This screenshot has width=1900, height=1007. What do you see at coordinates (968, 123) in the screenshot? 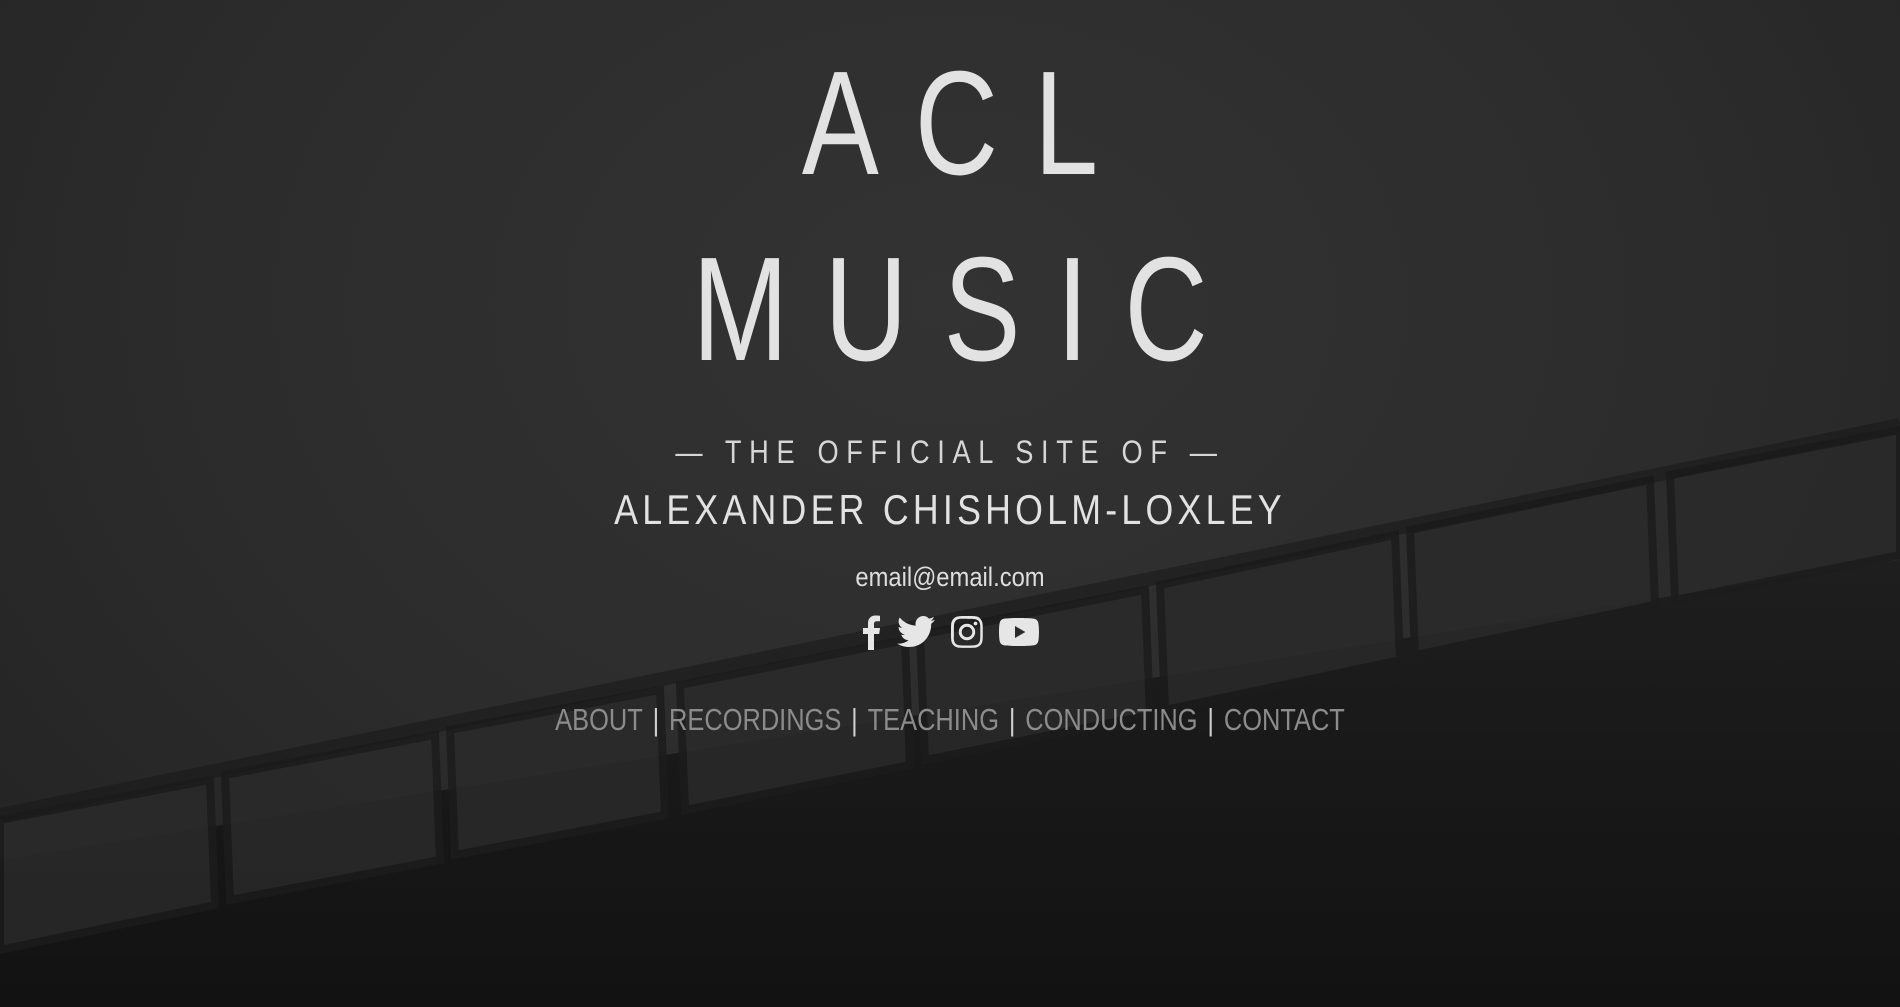
I see `site-title-line-1: ACL` at bounding box center [968, 123].